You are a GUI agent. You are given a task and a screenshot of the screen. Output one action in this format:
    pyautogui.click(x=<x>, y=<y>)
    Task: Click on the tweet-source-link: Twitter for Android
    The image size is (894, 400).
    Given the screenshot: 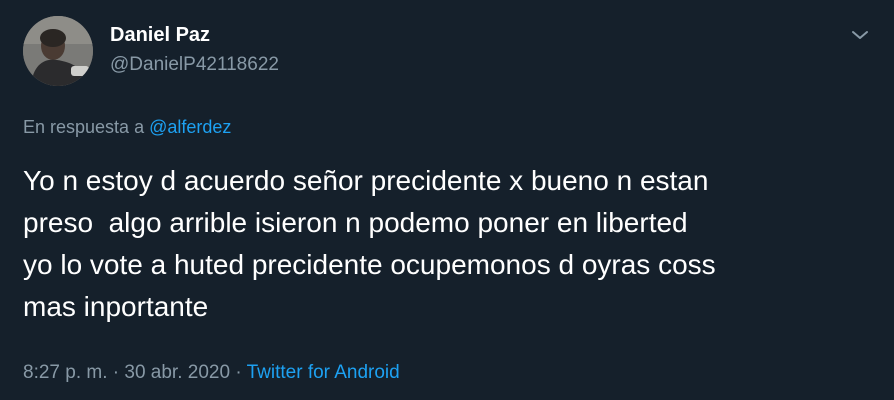 What is the action you would take?
    pyautogui.click(x=323, y=372)
    